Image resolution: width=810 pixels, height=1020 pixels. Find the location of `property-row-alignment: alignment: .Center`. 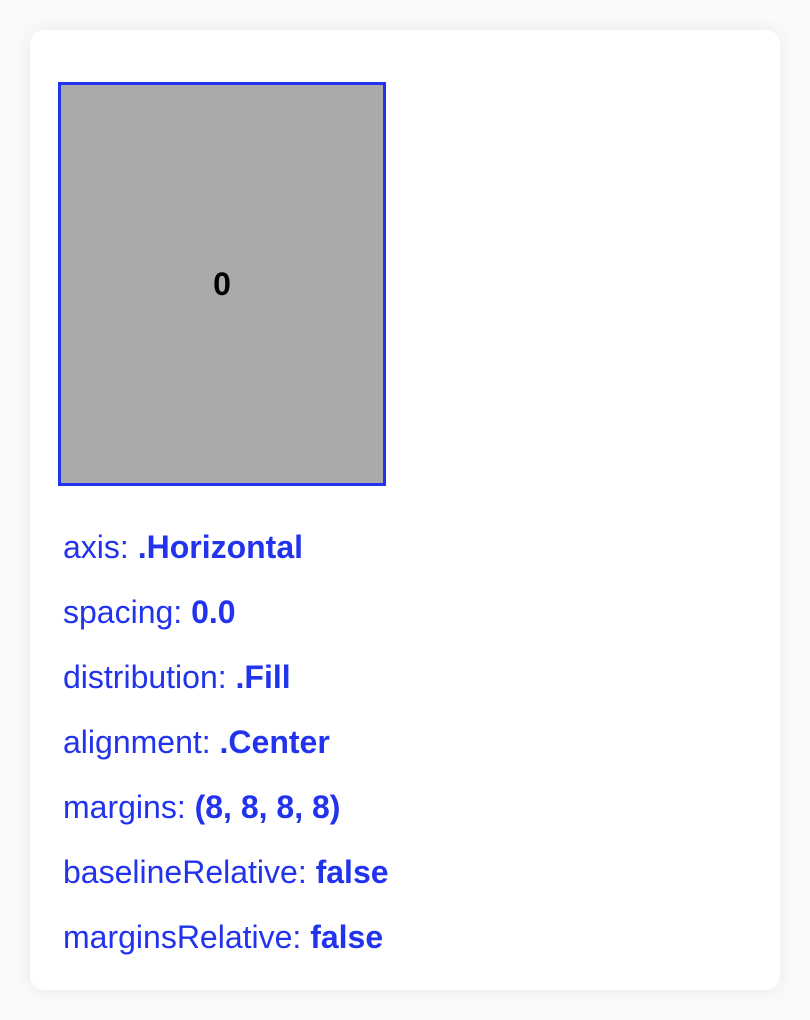

property-row-alignment: alignment: .Center is located at coordinates (196, 742).